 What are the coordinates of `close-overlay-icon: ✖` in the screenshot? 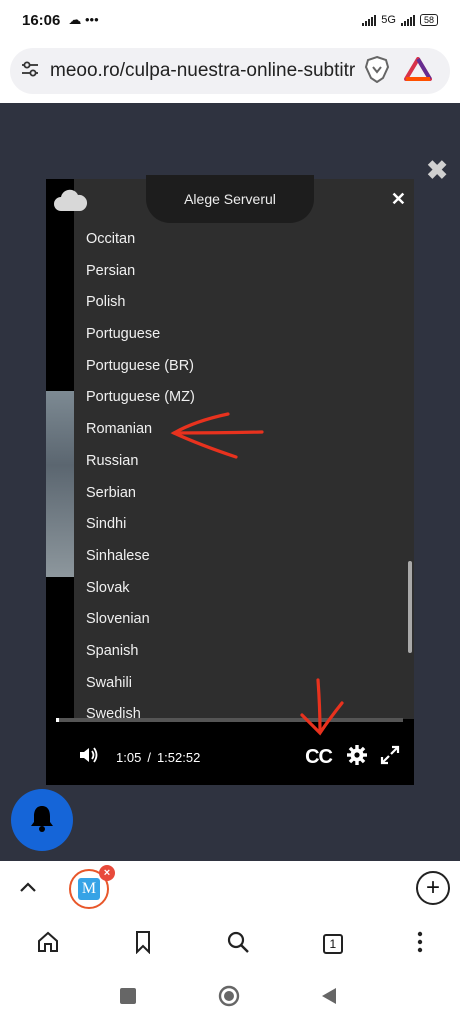 It's located at (437, 170).